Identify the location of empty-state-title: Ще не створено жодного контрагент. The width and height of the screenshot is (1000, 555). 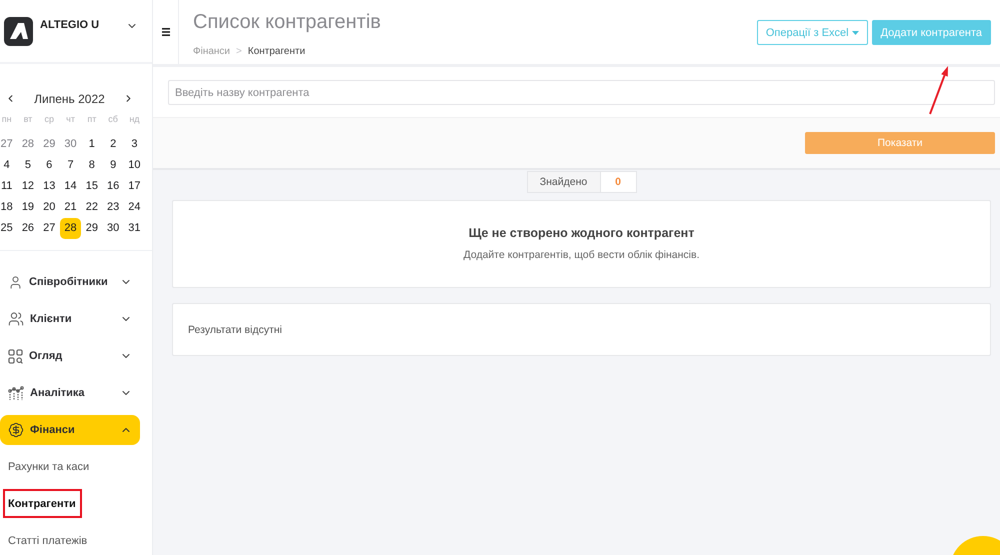
(581, 233).